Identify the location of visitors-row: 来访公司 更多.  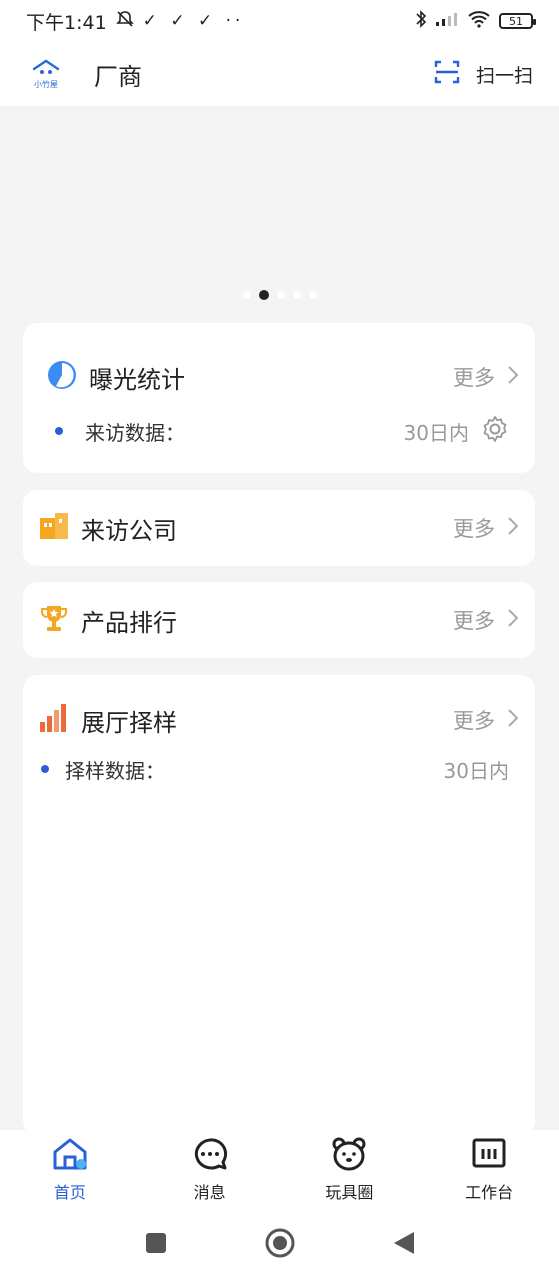
(279, 528).